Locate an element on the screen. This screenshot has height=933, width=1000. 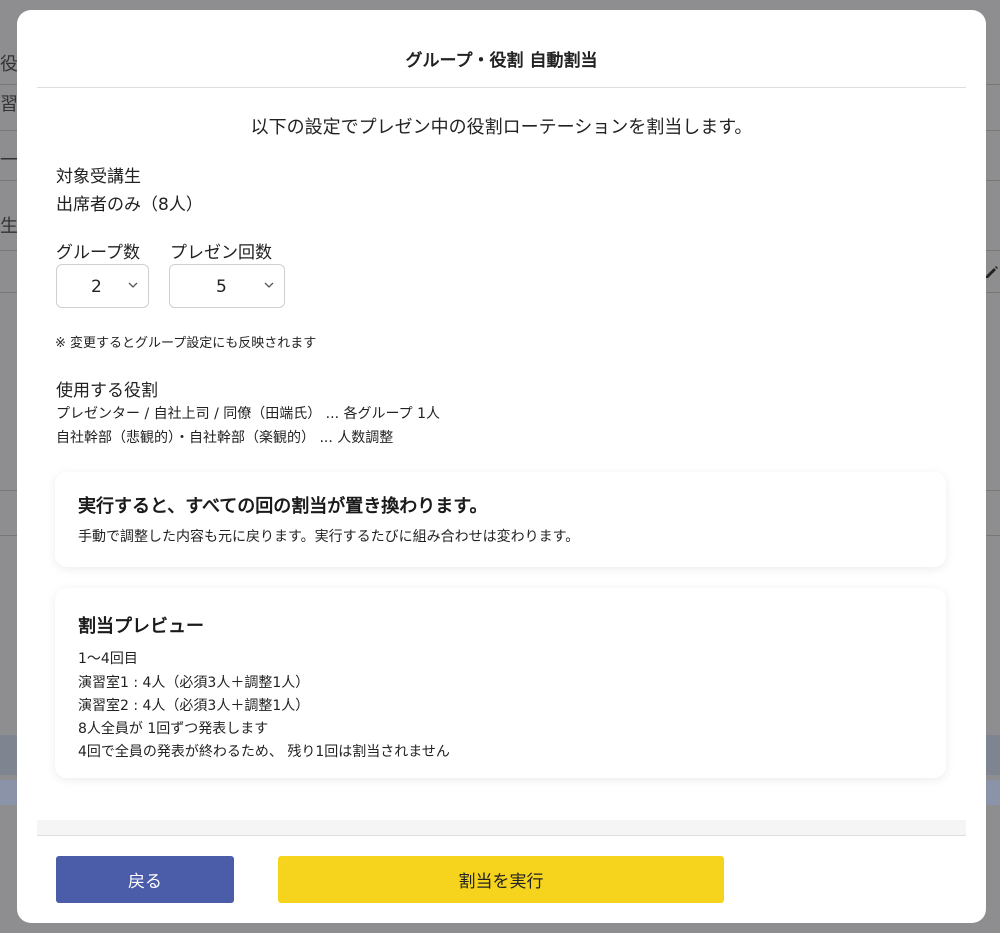
target-value: 出席者のみ（8人） is located at coordinates (129, 205).